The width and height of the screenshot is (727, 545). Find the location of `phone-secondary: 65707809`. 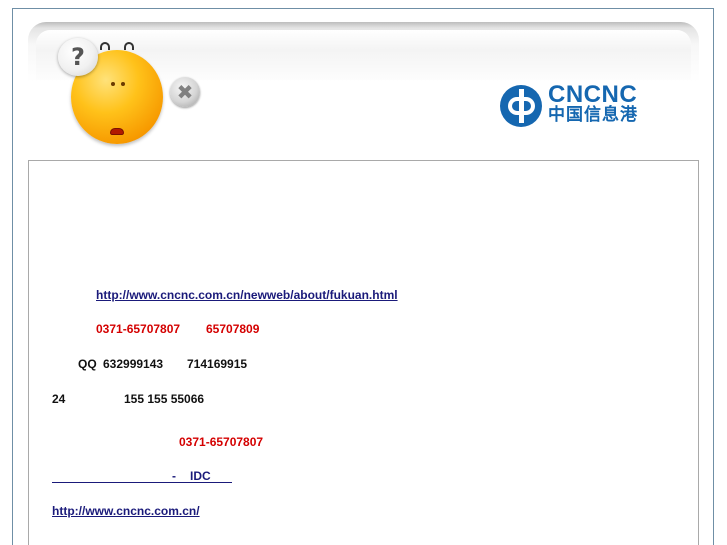

phone-secondary: 65707809 is located at coordinates (233, 329).